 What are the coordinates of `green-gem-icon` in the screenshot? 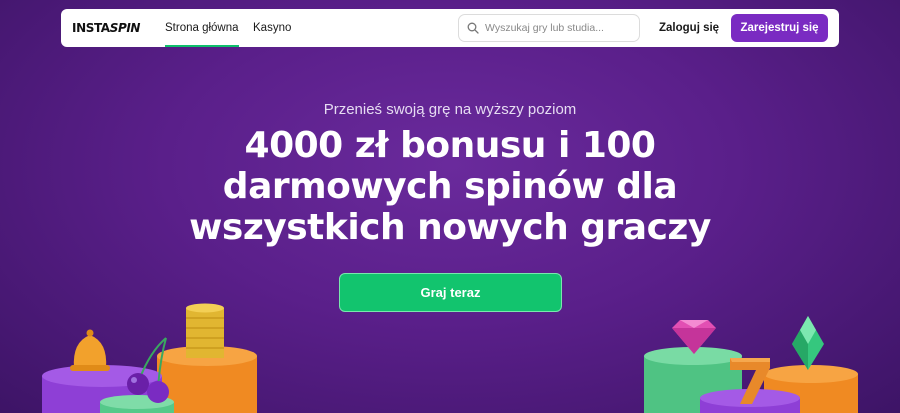 It's located at (808, 343).